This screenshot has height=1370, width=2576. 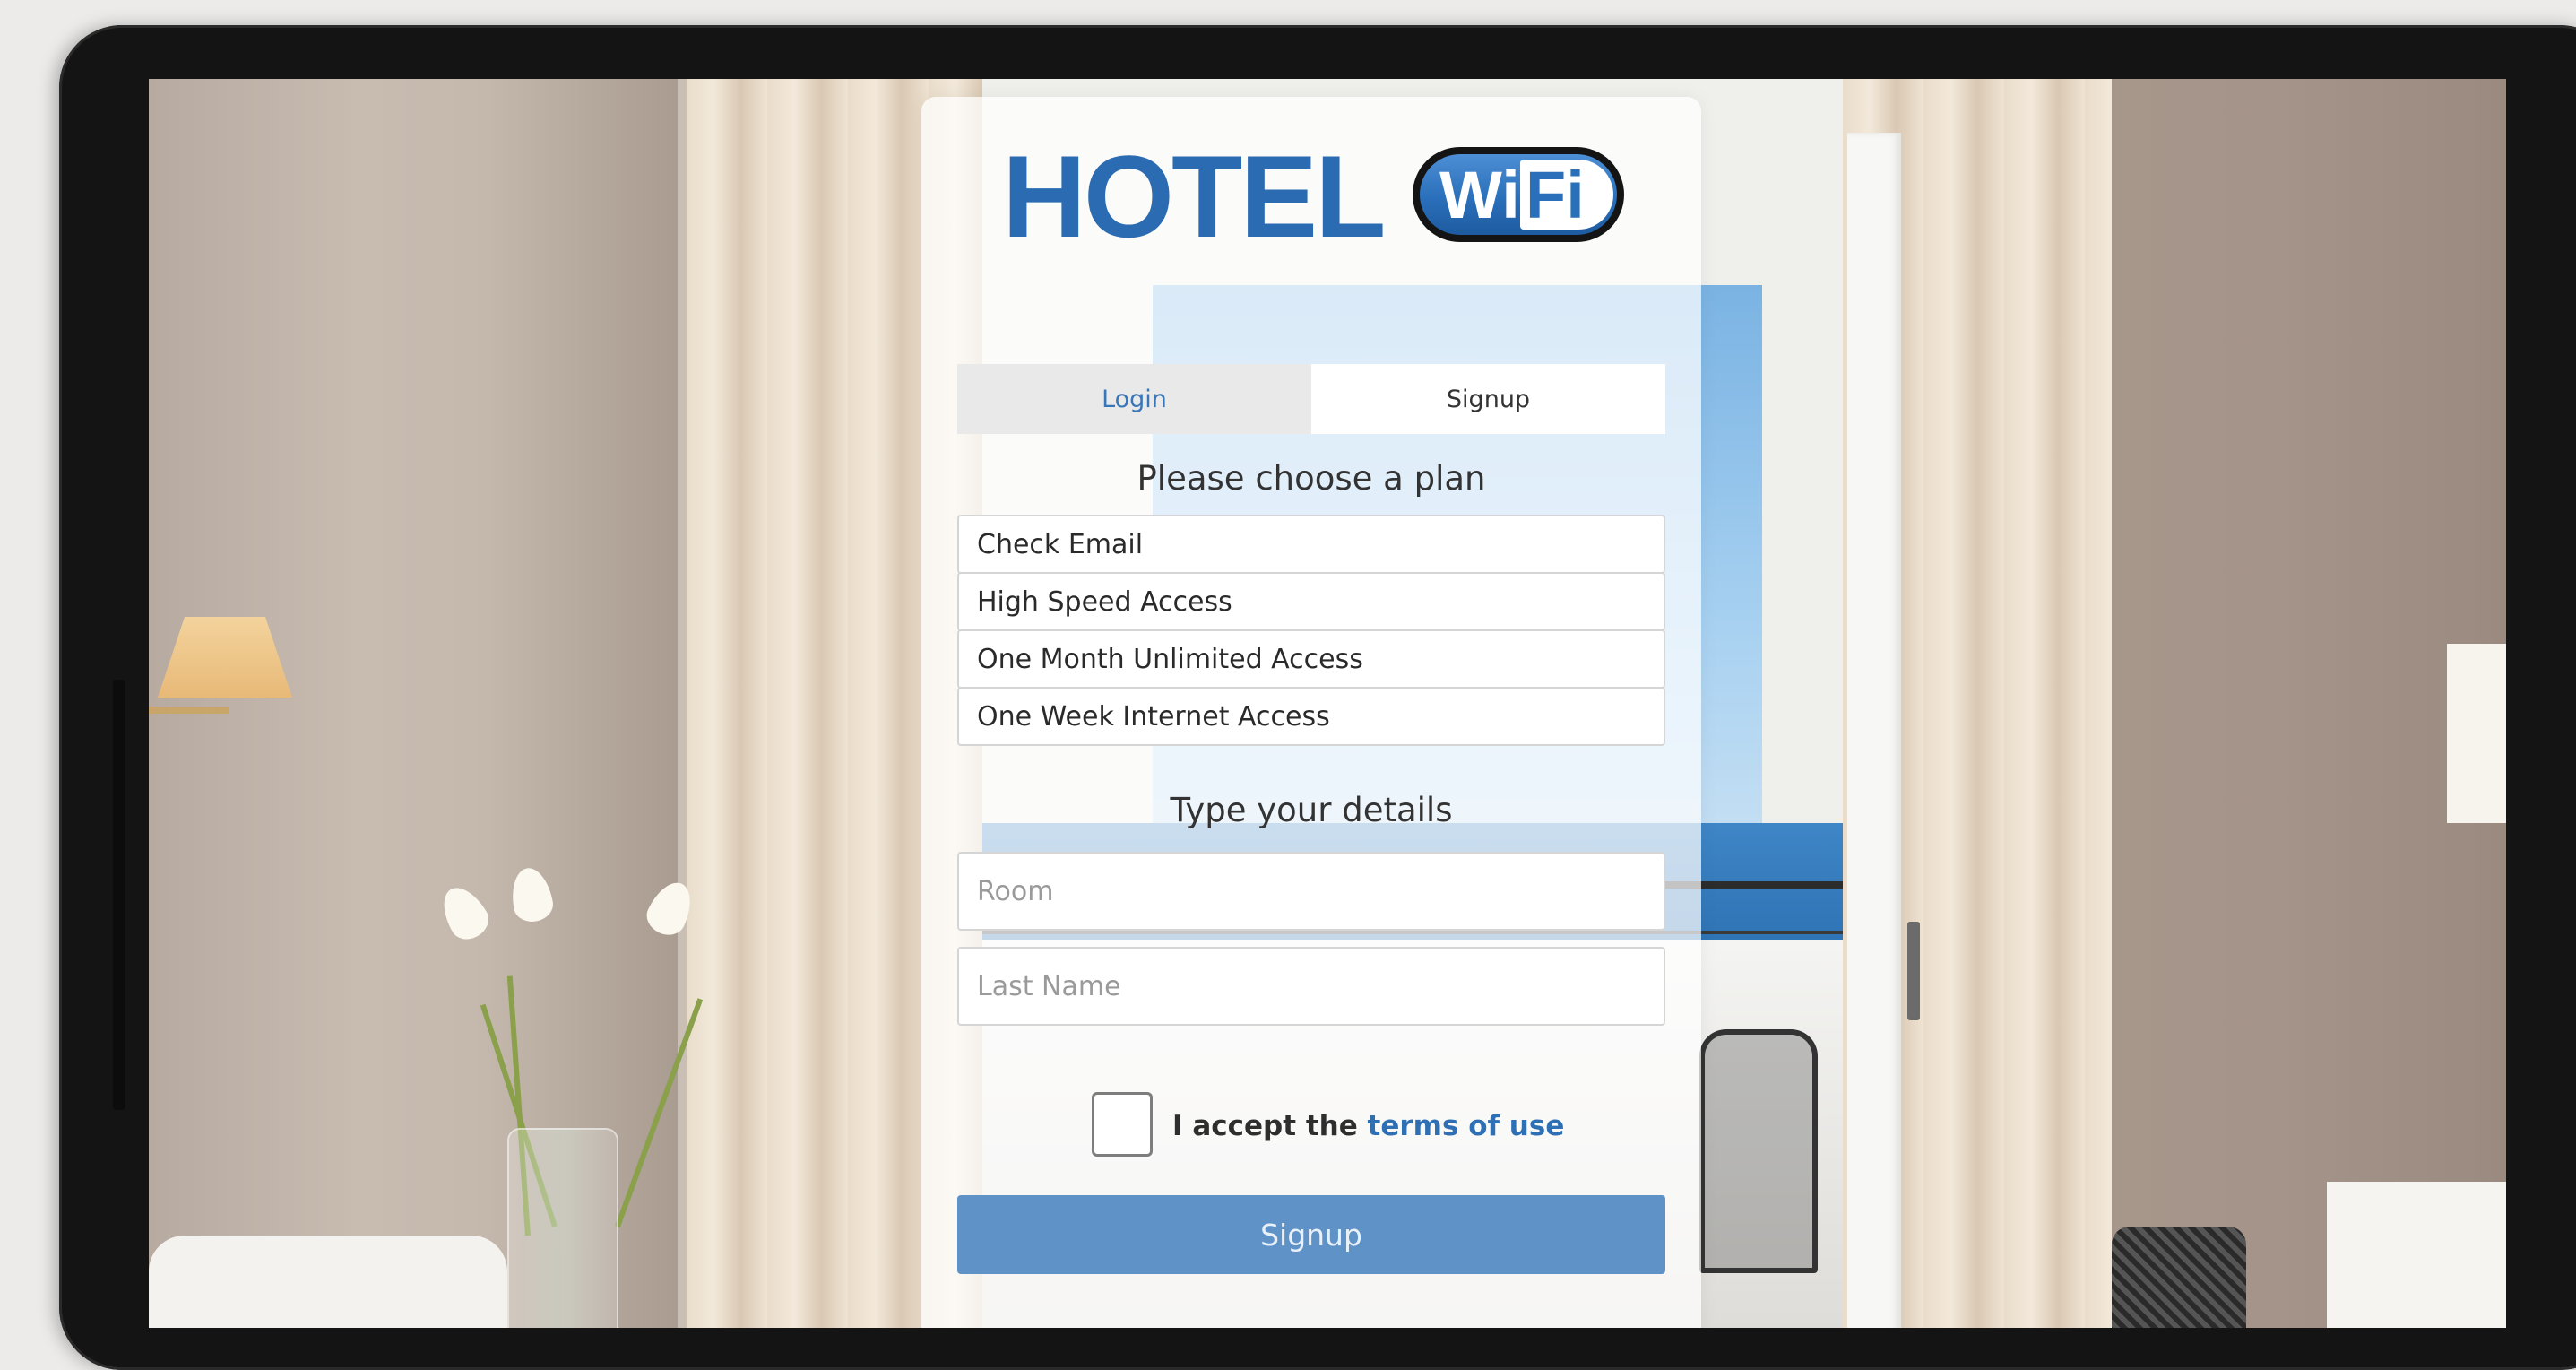 What do you see at coordinates (1311, 478) in the screenshot?
I see `plan-heading: Please choose a plan` at bounding box center [1311, 478].